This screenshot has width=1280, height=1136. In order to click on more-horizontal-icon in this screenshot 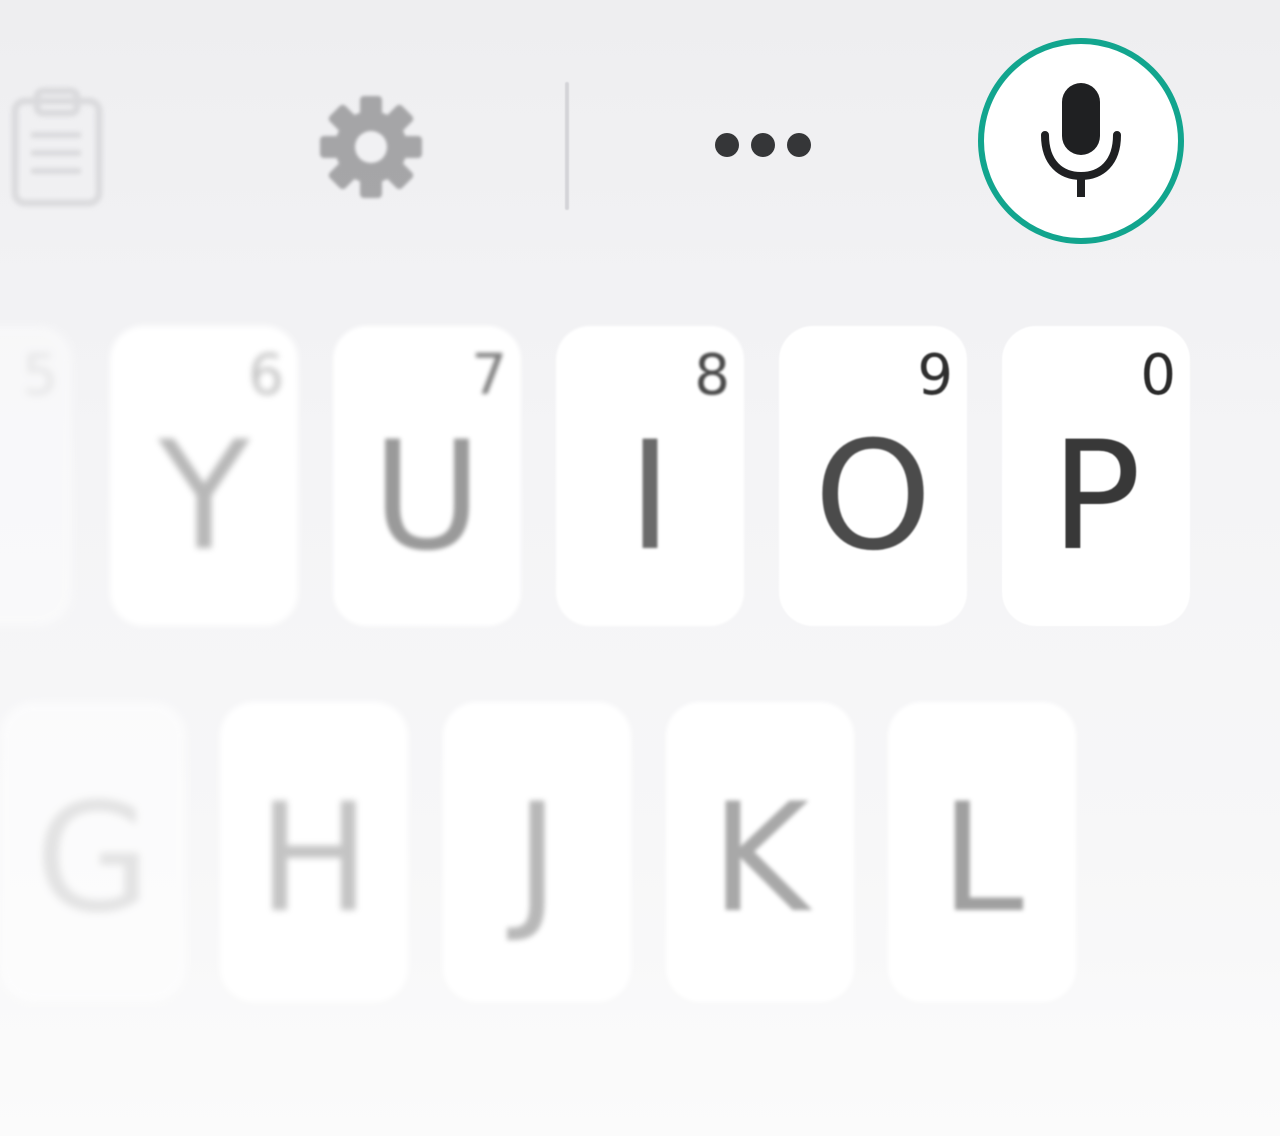, I will do `click(763, 145)`.